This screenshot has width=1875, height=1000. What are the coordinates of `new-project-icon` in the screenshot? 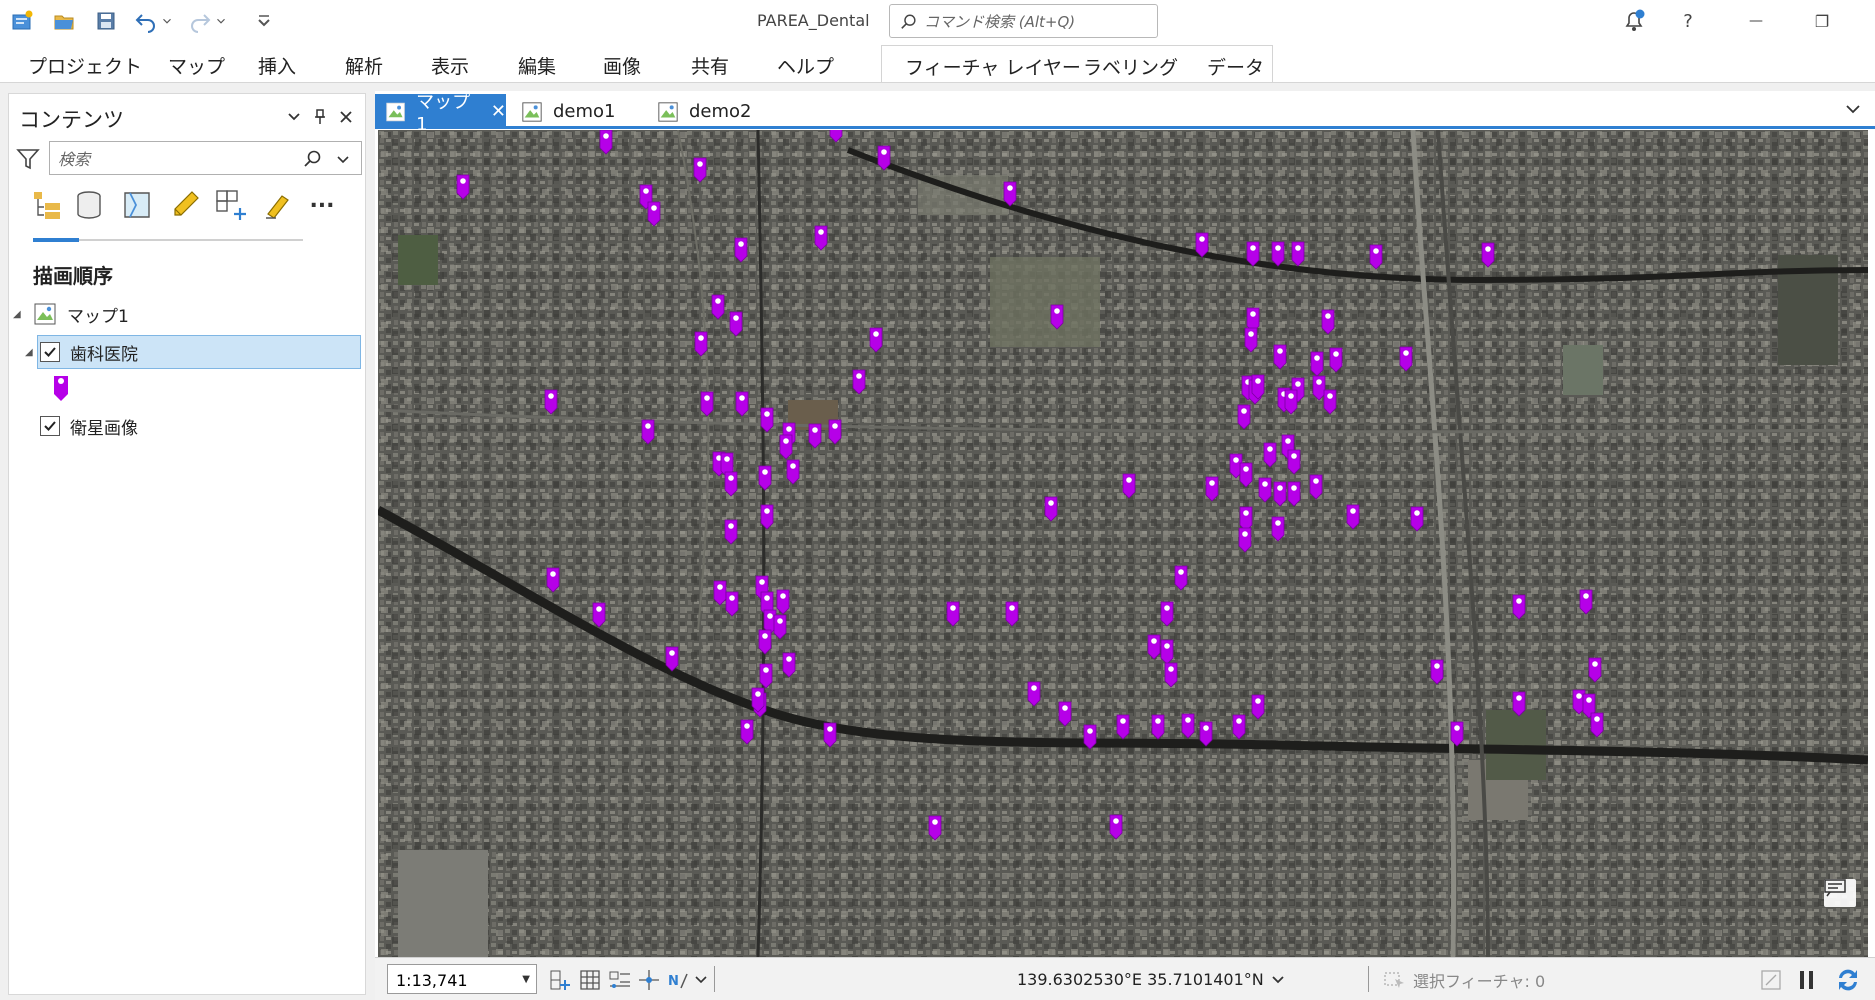 It's located at (22, 21).